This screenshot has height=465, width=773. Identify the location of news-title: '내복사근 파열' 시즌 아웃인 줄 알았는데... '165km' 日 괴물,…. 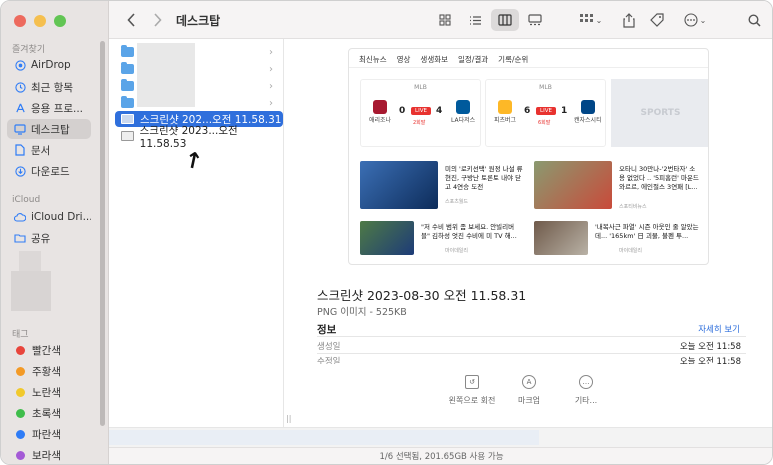
(647, 231).